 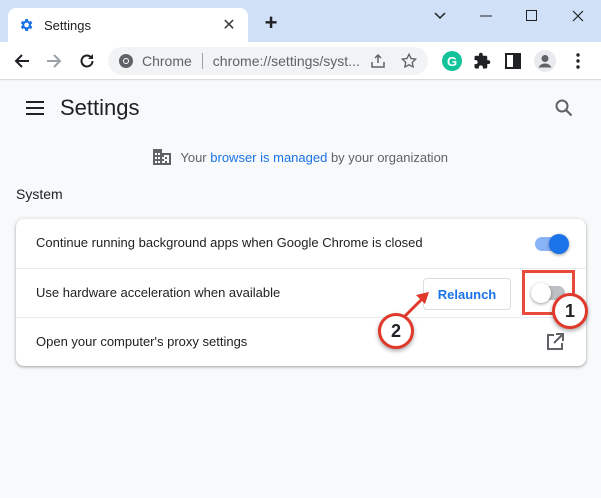 What do you see at coordinates (452, 61) in the screenshot?
I see `grammarly-extension-icon: G` at bounding box center [452, 61].